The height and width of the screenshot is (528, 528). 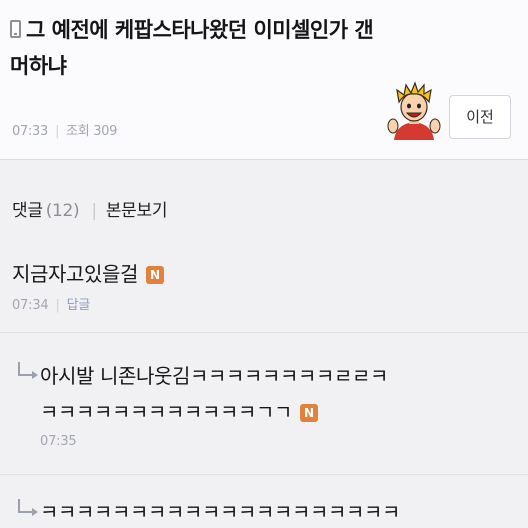 What do you see at coordinates (257, 48) in the screenshot?
I see `post-title: 그 예전에 케팝스타나왔던 이미셀인가 갠 머하냐` at bounding box center [257, 48].